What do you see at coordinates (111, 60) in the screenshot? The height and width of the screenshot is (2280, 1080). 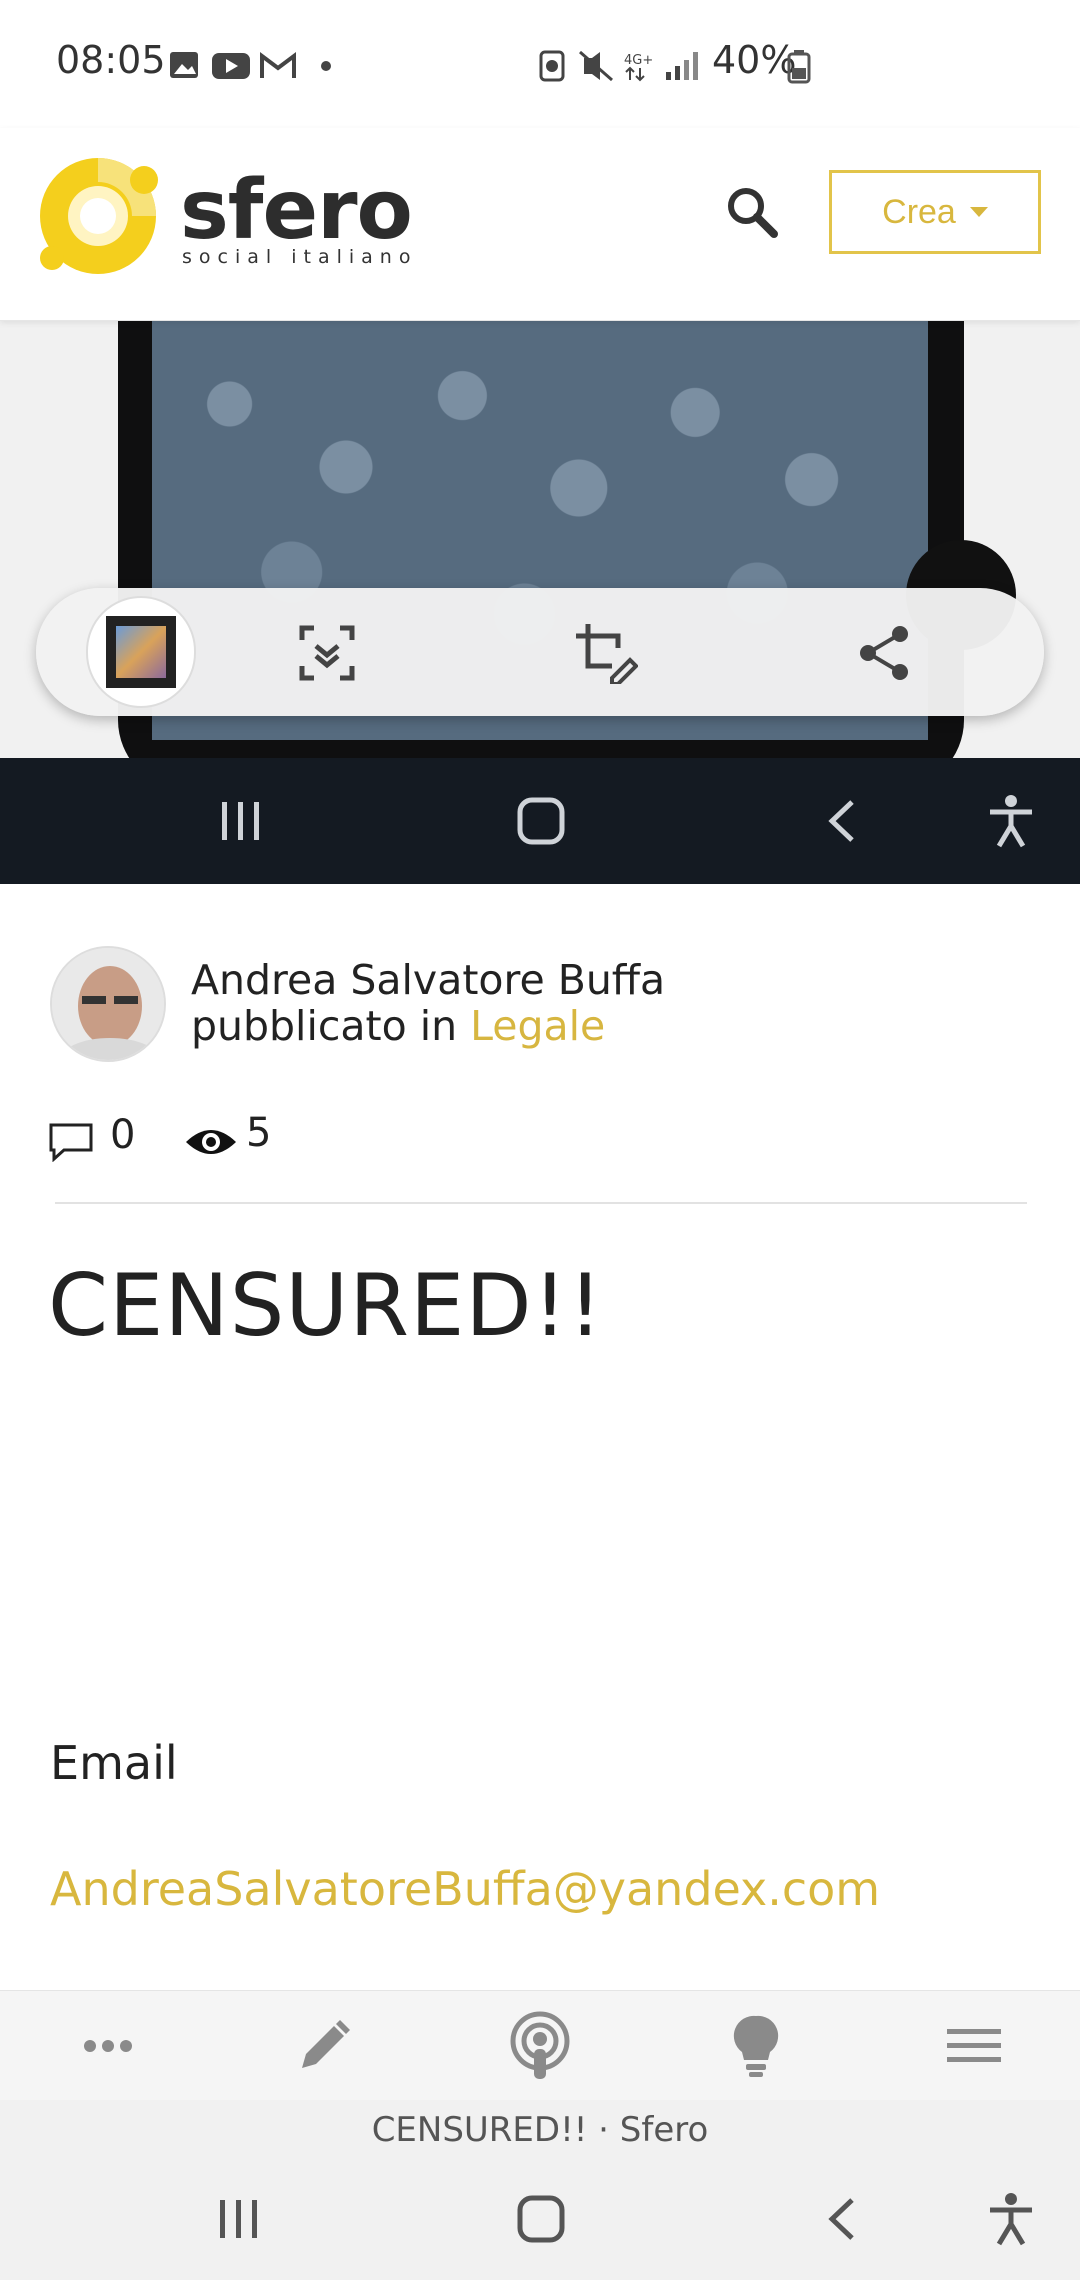 I see `status-time: 08:05` at bounding box center [111, 60].